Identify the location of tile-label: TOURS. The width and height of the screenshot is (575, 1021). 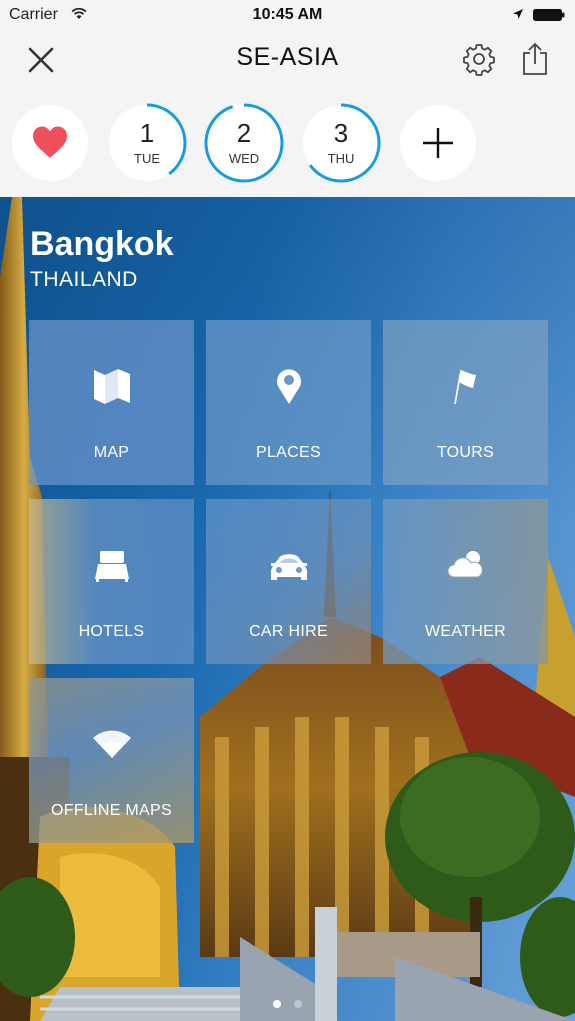
(465, 452).